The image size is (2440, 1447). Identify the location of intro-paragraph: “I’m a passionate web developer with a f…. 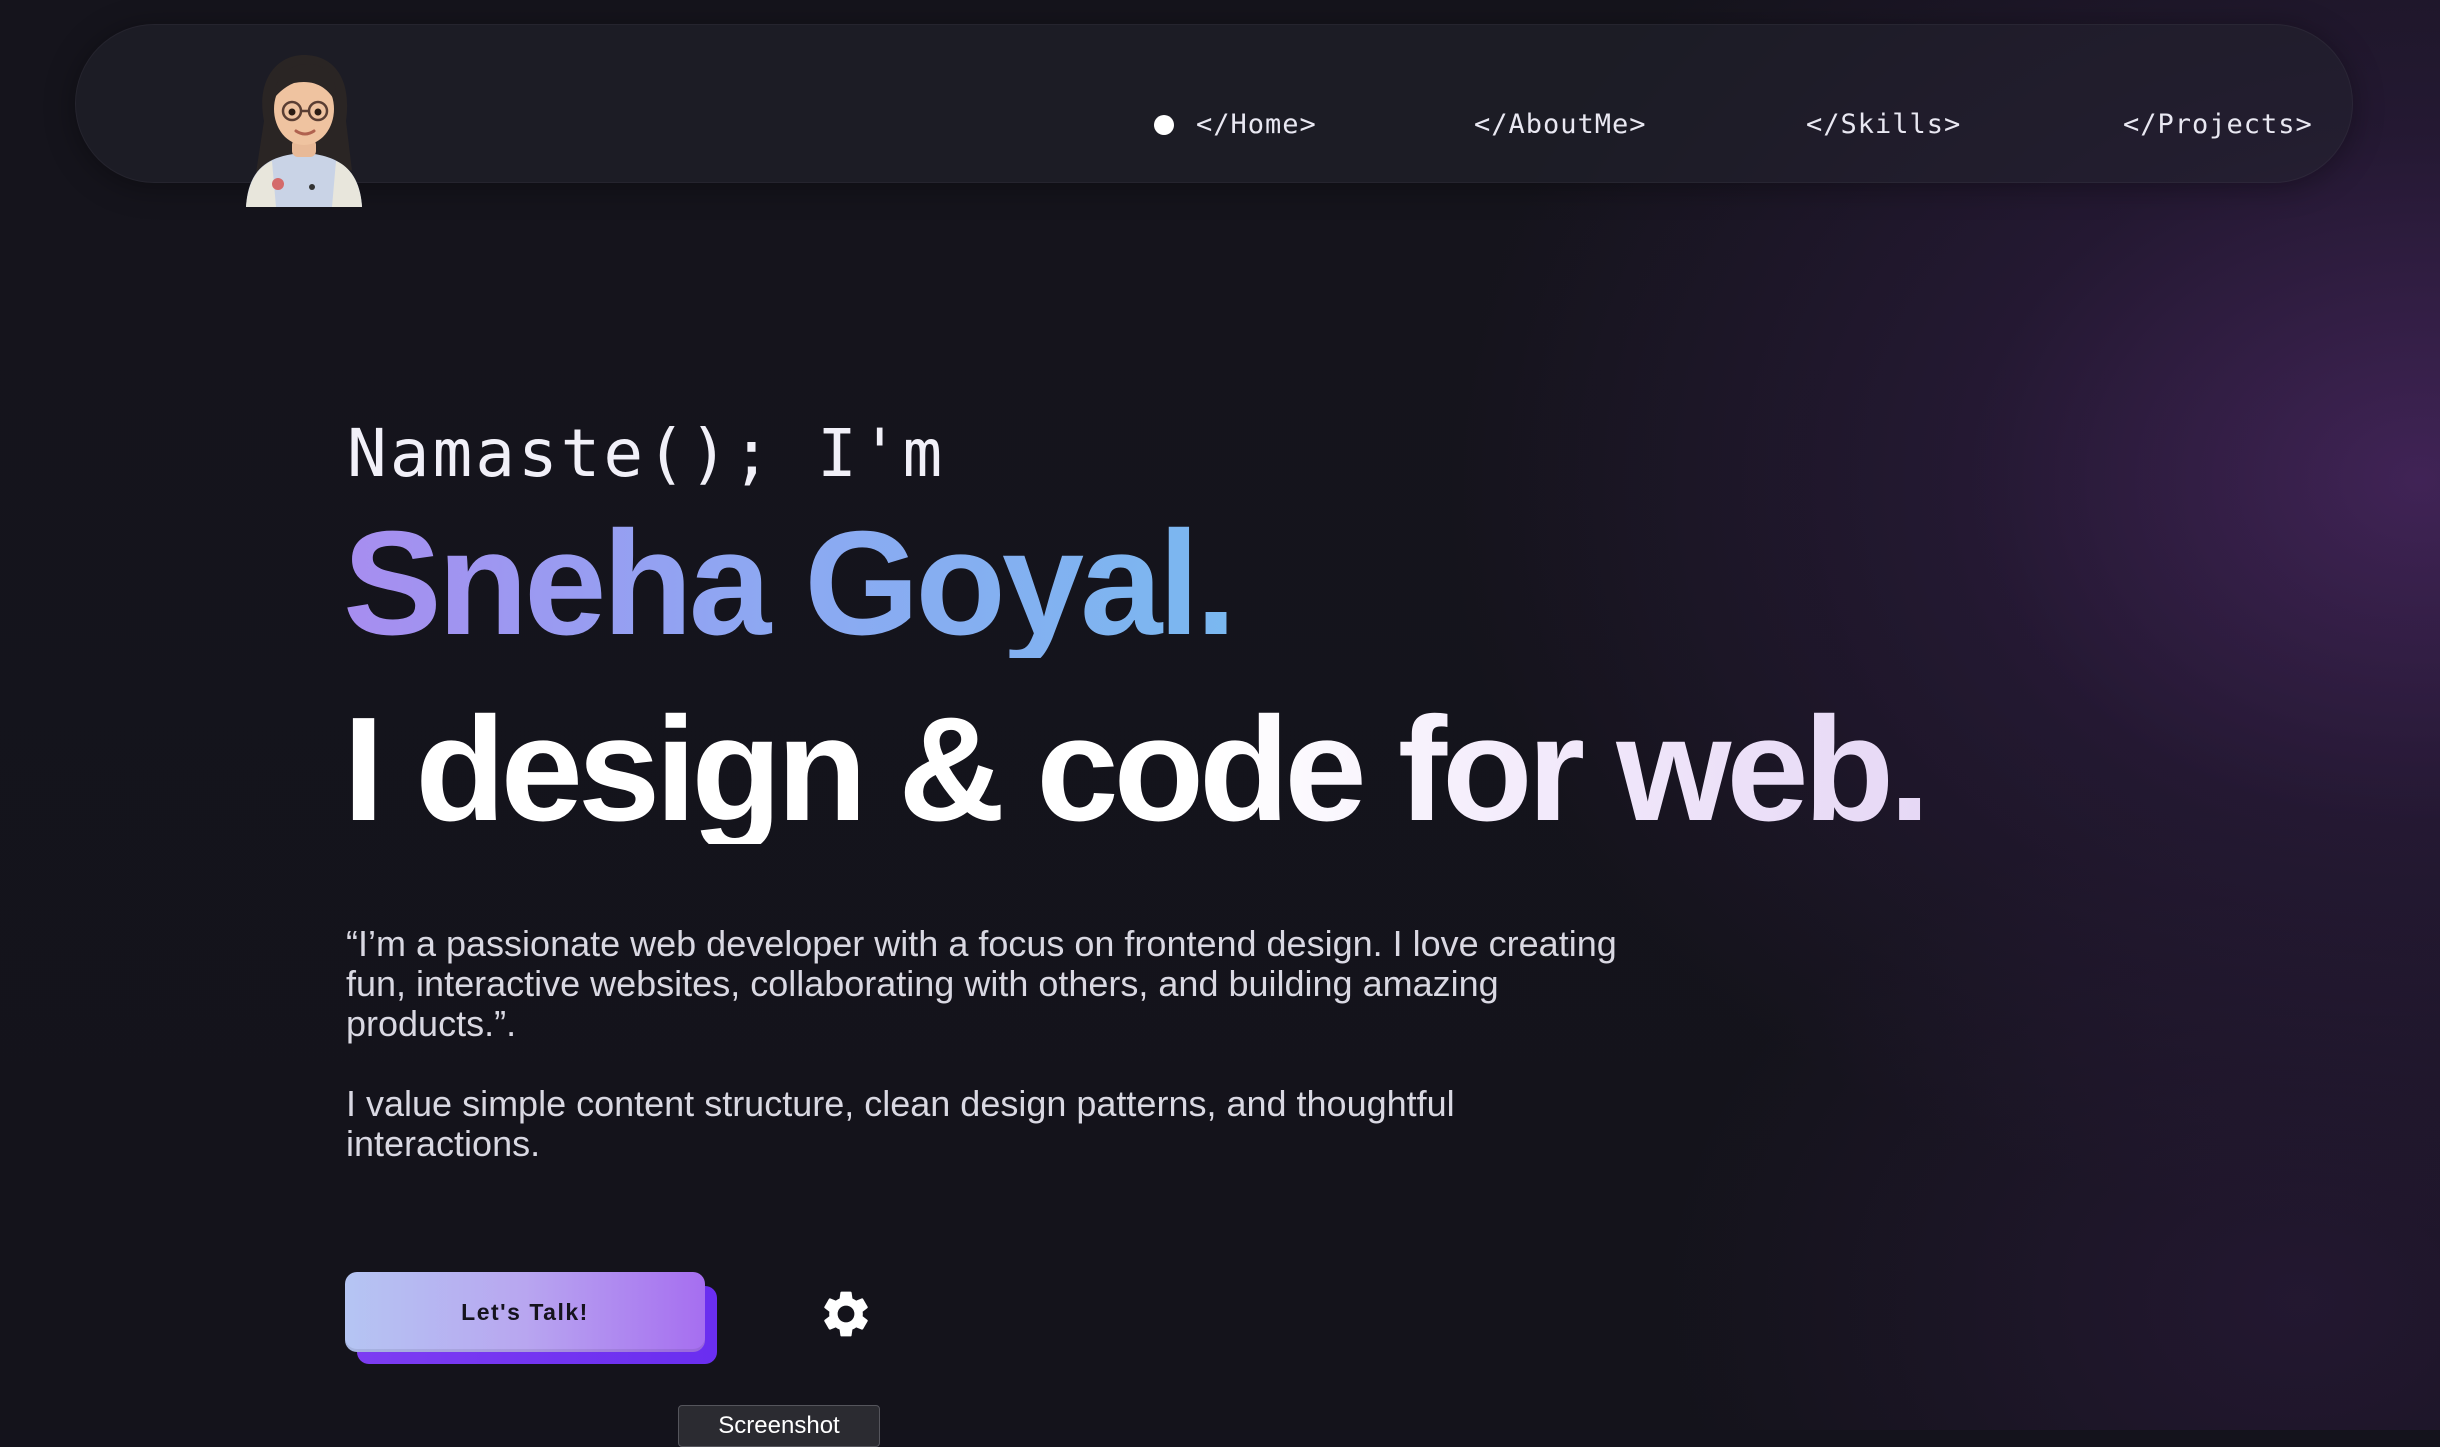
(981, 983).